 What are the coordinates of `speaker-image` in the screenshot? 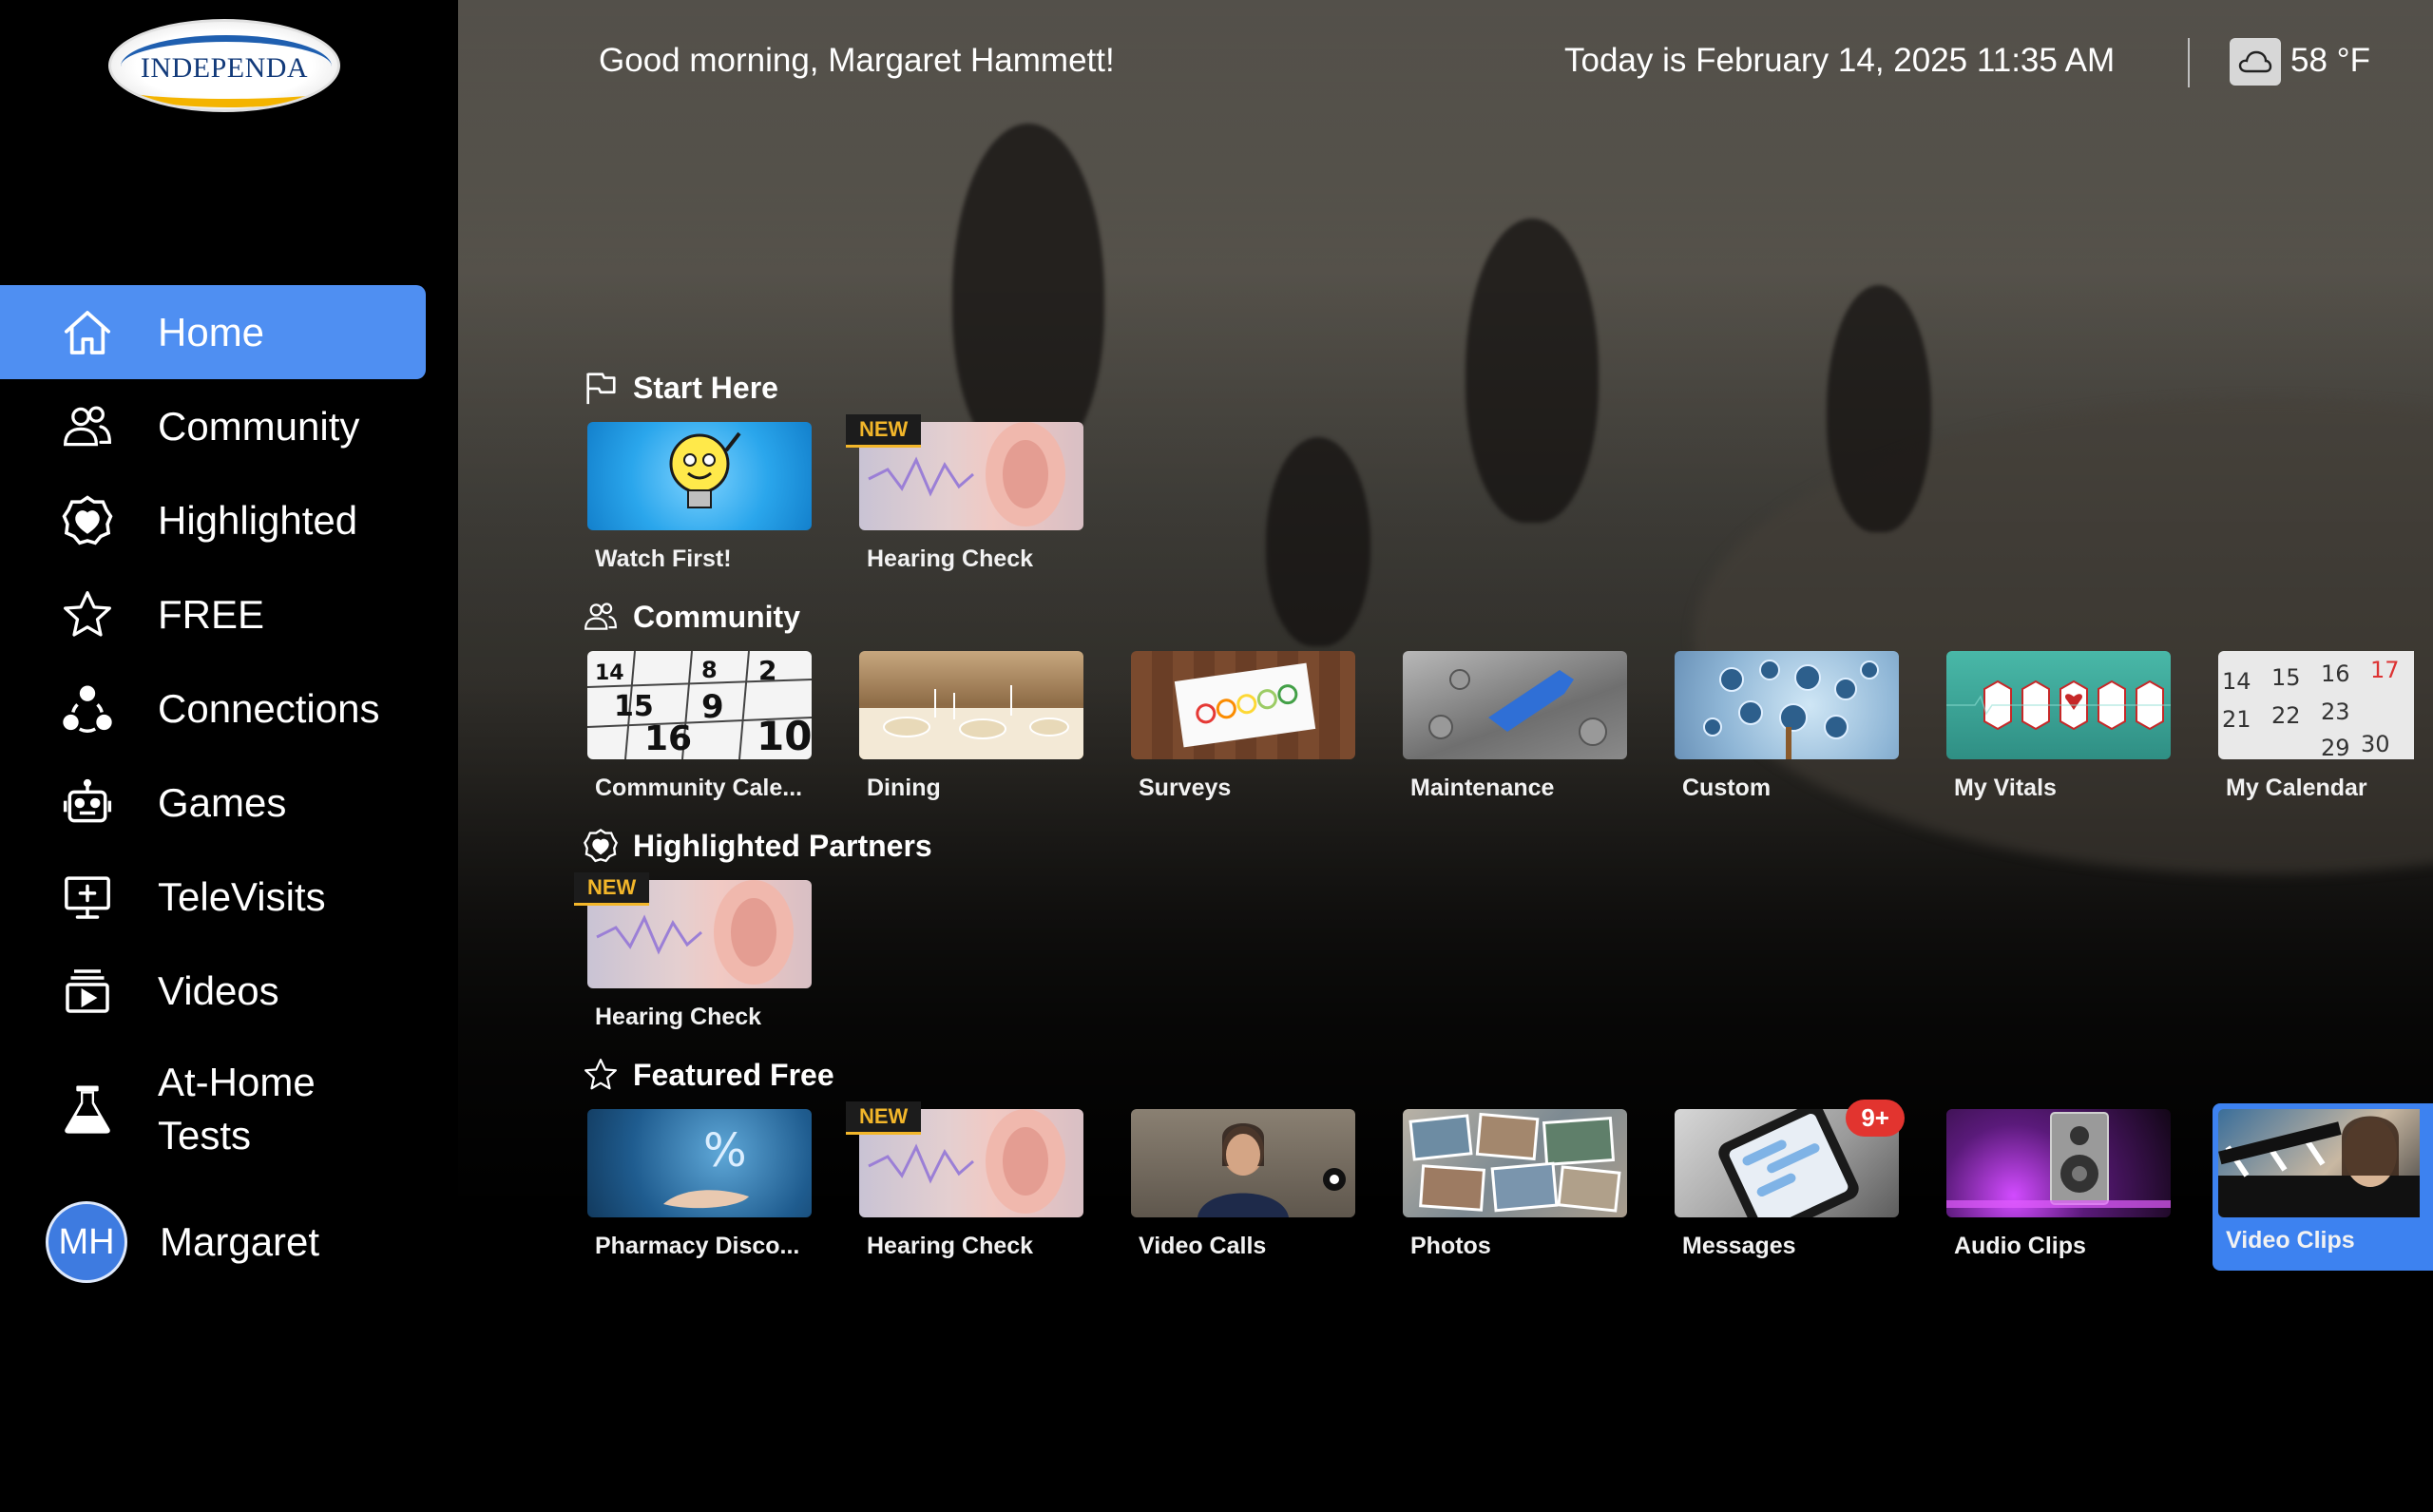 It's located at (2058, 1160).